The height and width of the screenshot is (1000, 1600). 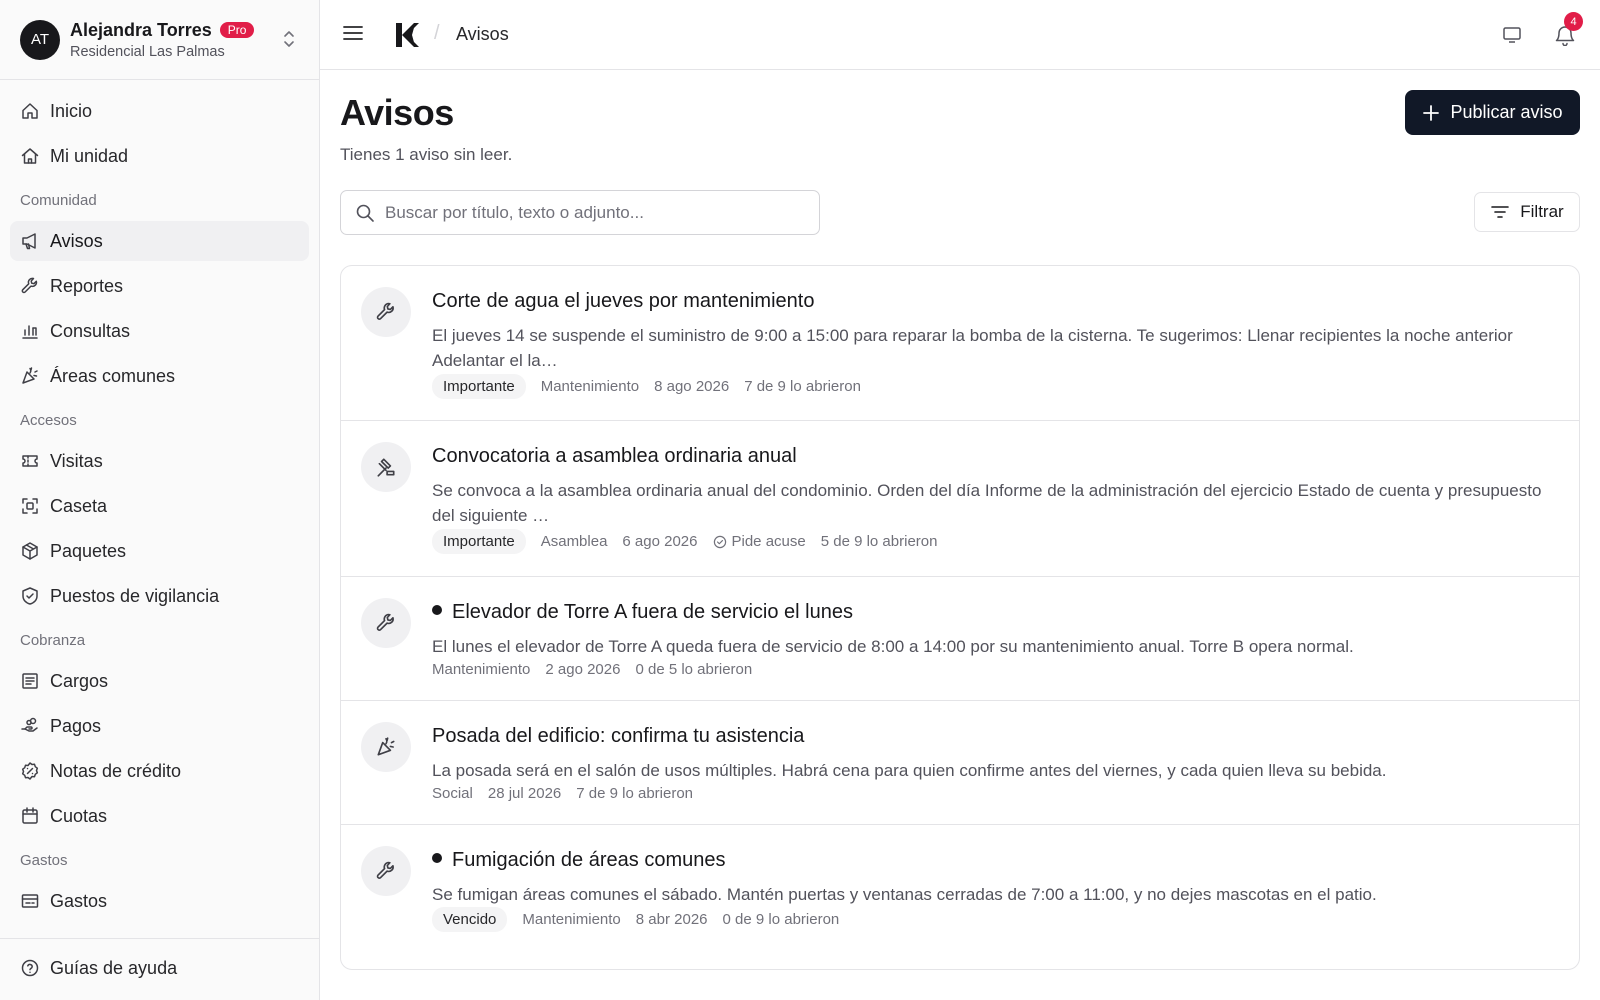 What do you see at coordinates (1492, 112) in the screenshot?
I see `publish-notice-button: Publicar aviso` at bounding box center [1492, 112].